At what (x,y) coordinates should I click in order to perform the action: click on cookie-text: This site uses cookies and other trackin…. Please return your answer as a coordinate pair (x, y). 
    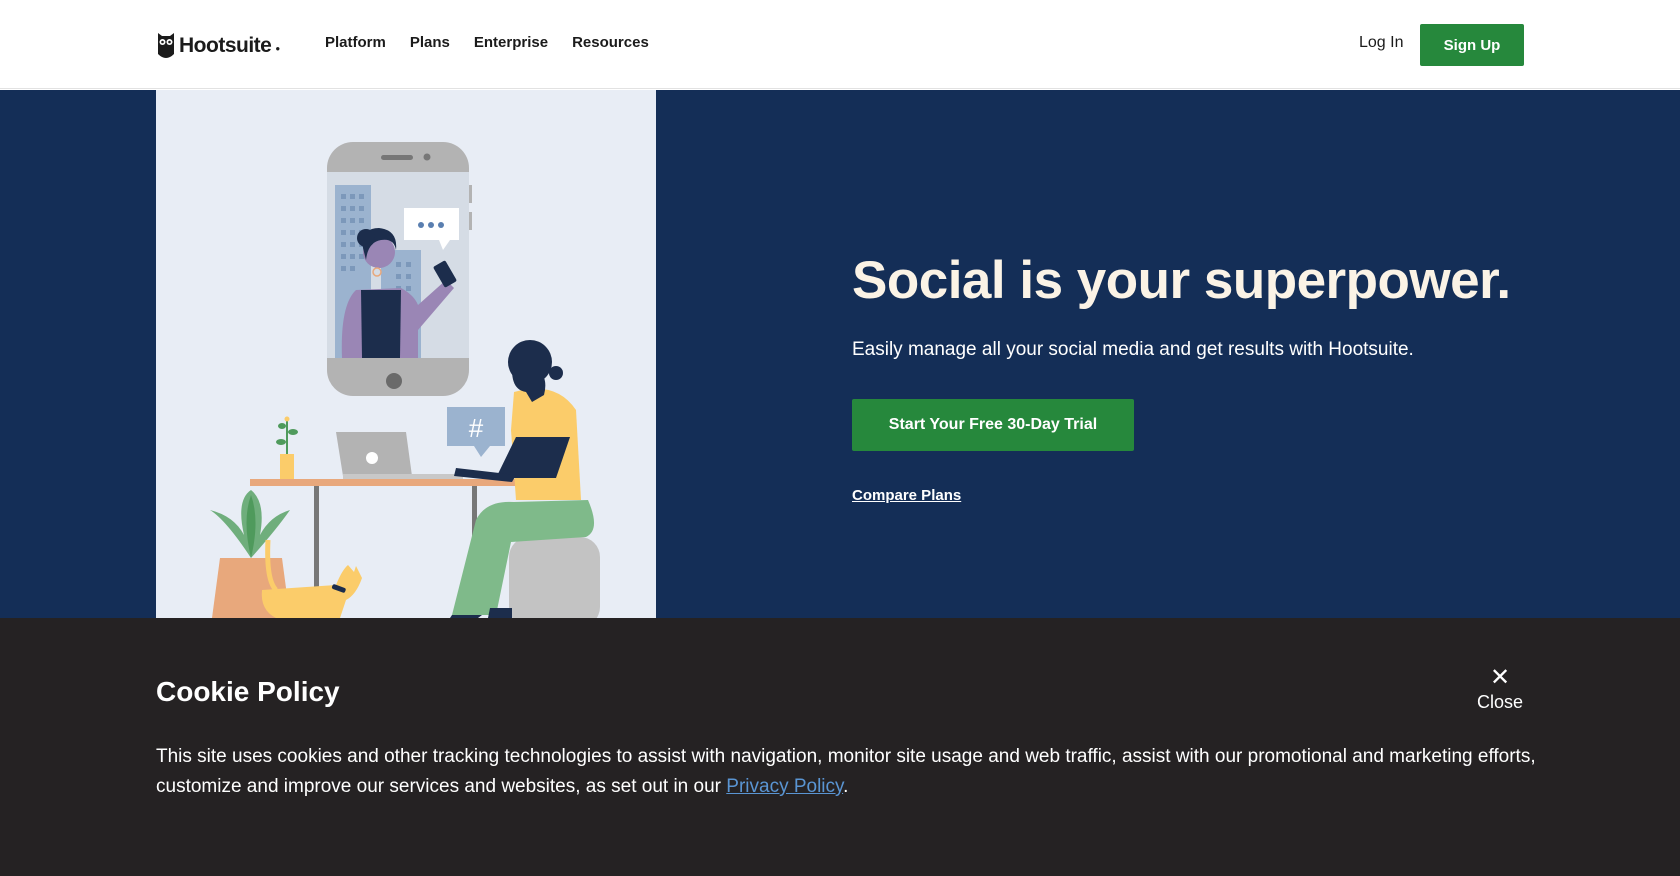
    Looking at the image, I should click on (846, 772).